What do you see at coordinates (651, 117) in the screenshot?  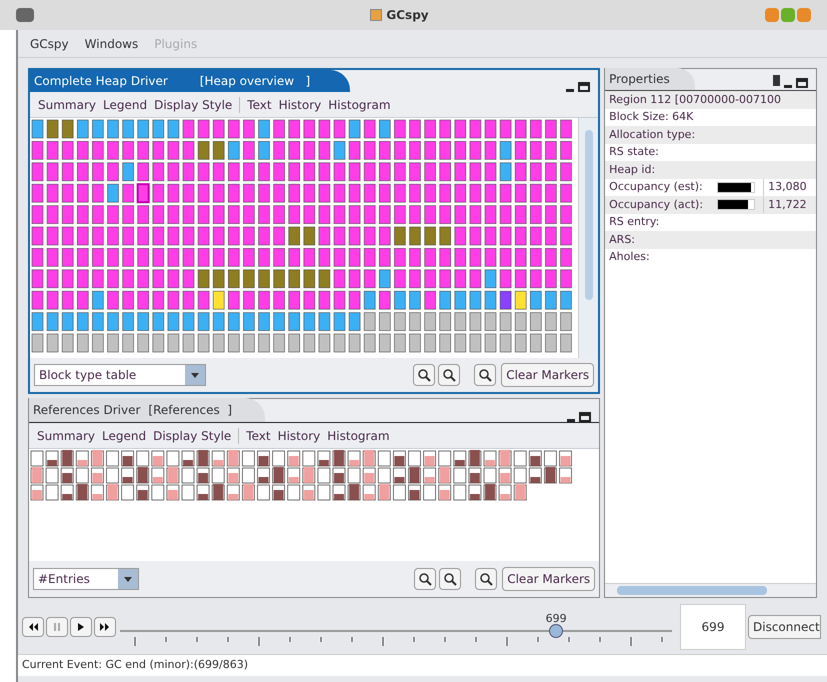 I see `property-label: Block Size: 64K` at bounding box center [651, 117].